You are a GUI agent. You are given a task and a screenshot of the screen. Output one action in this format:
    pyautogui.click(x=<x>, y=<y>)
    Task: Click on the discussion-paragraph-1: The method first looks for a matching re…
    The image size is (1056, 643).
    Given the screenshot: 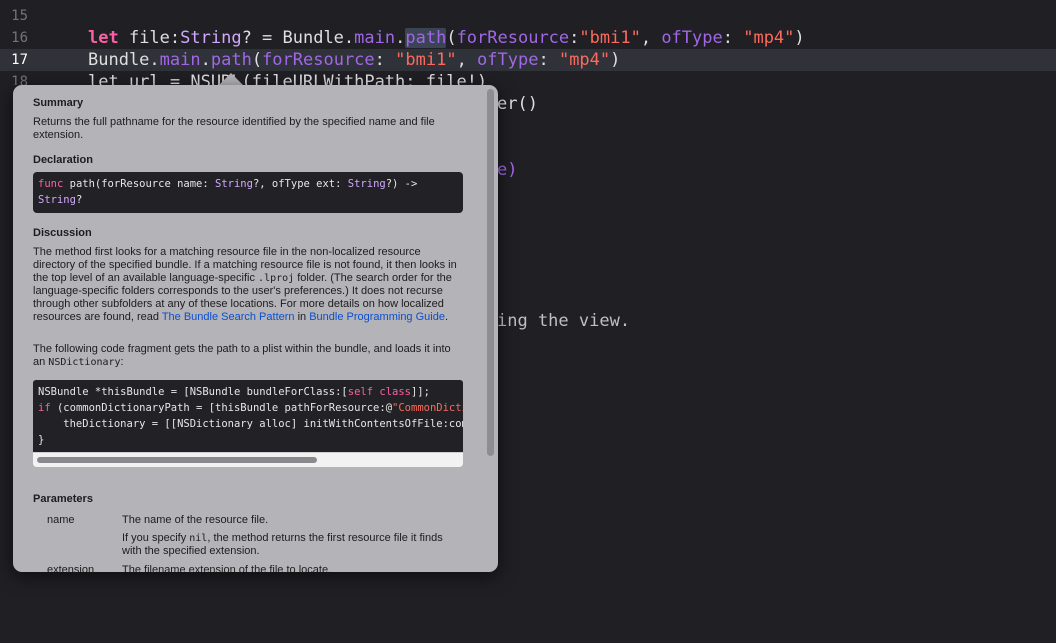 What is the action you would take?
    pyautogui.click(x=245, y=284)
    